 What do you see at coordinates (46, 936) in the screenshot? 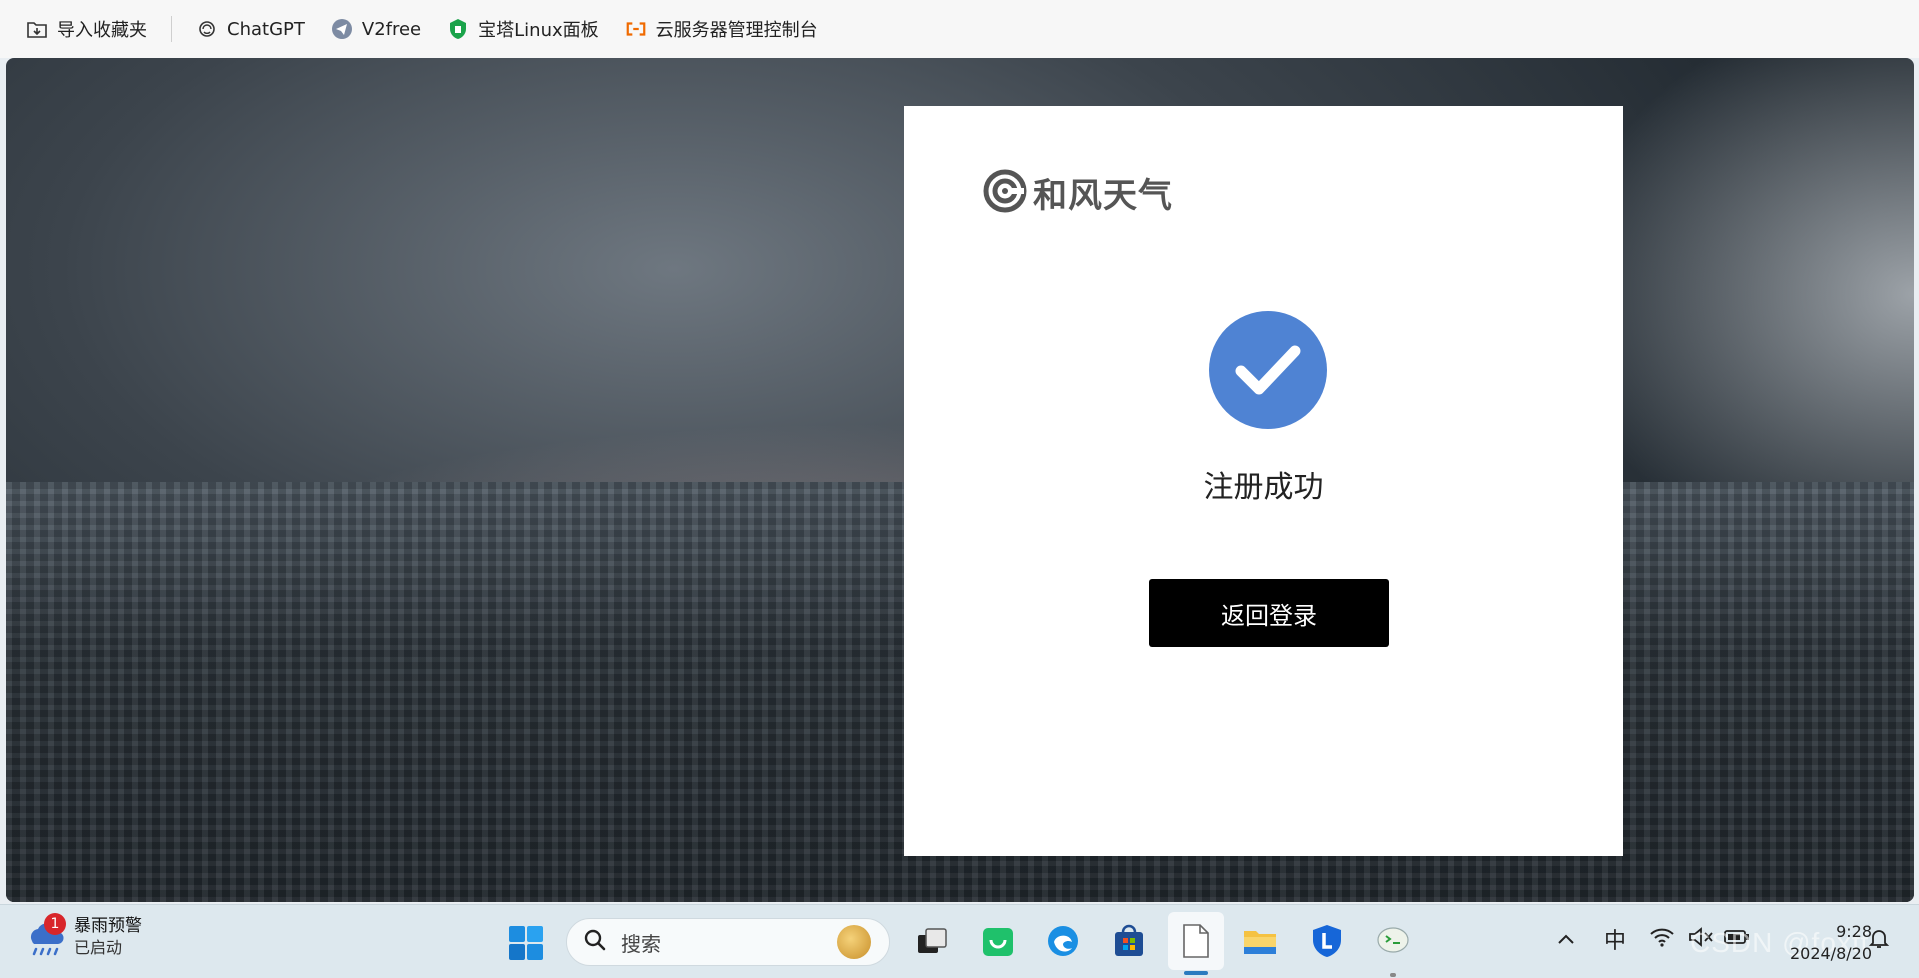
I see `rain-cloud-icon: 1` at bounding box center [46, 936].